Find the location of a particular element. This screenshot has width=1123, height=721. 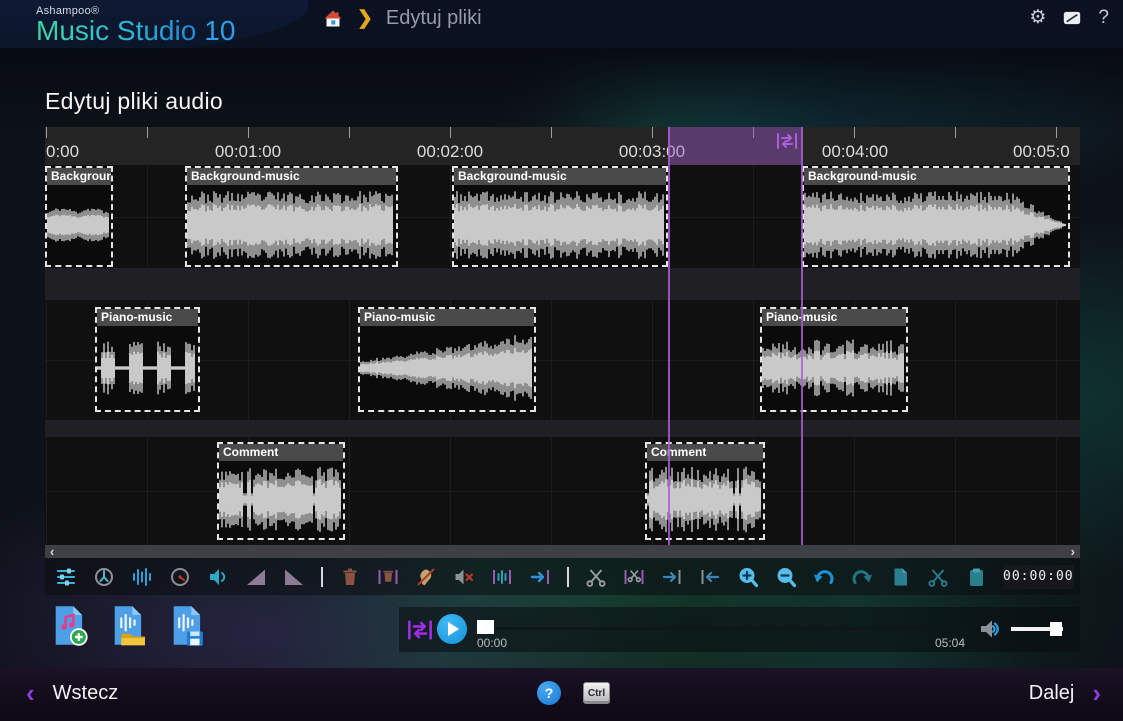

ruler-label: 00:01:00 is located at coordinates (248, 151).